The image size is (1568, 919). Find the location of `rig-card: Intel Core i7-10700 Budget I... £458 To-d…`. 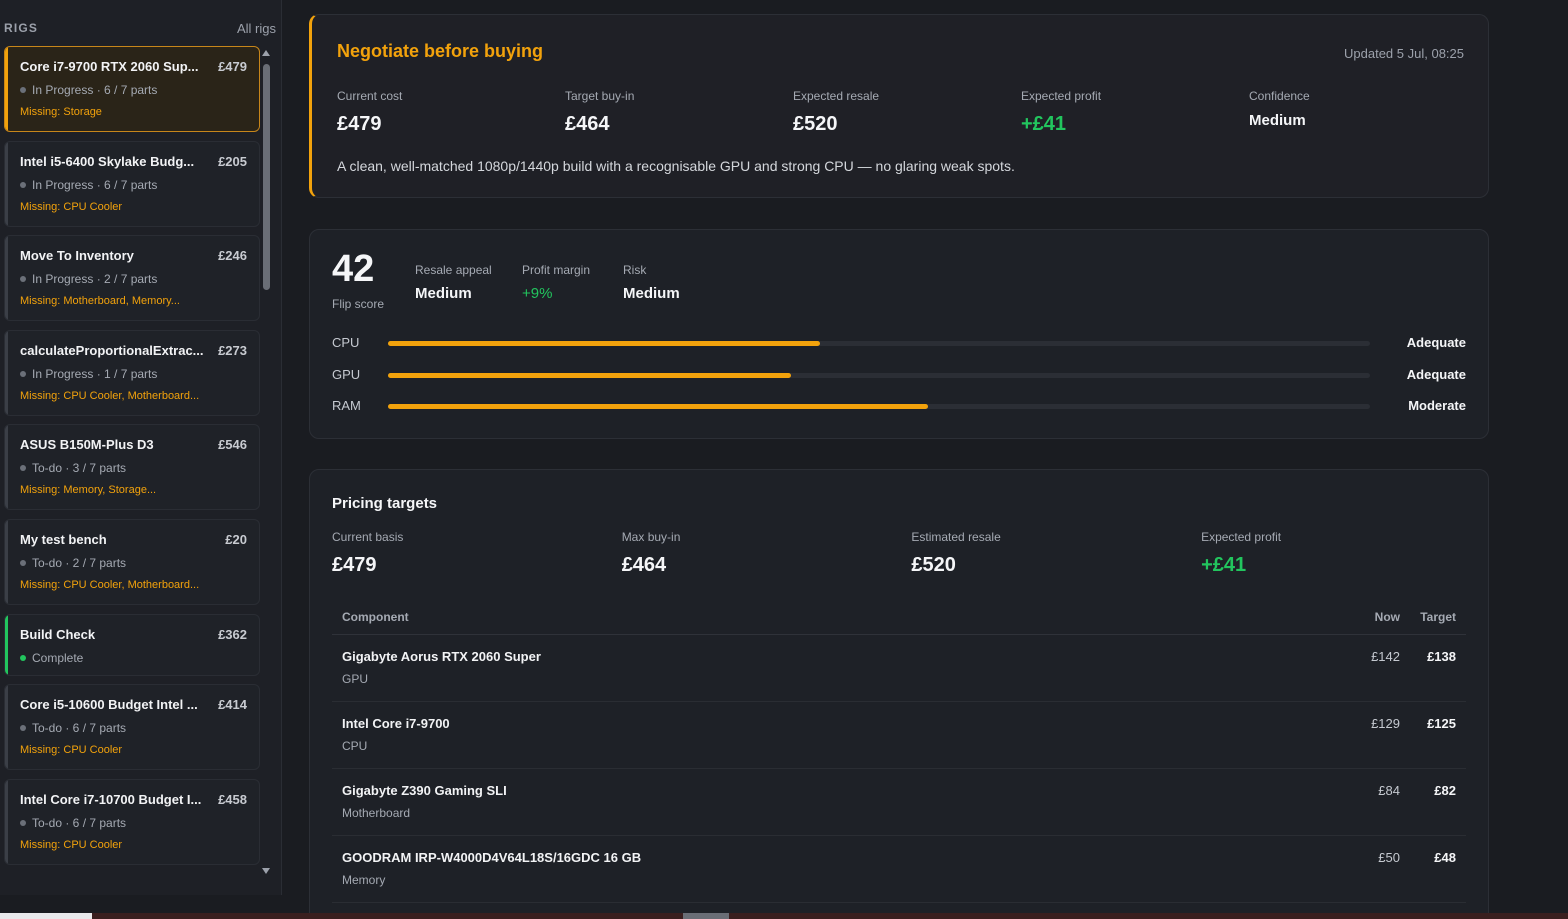

rig-card: Intel Core i7-10700 Budget I... £458 To-d… is located at coordinates (132, 821).